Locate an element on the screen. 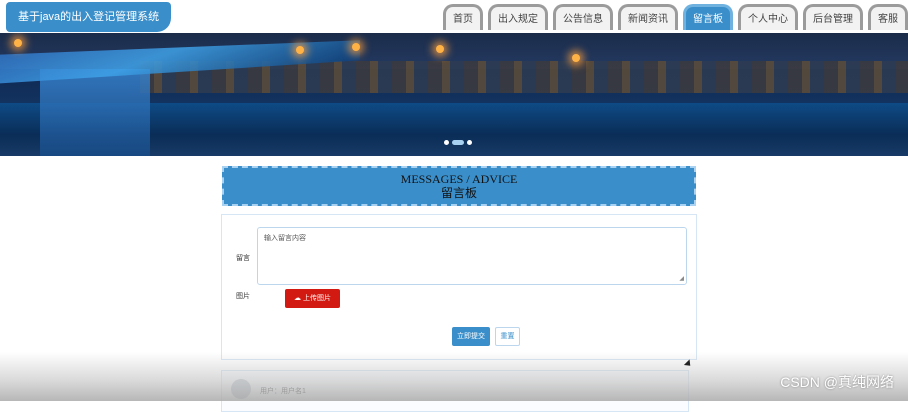  comment-user: 用户：用户名1 is located at coordinates (283, 391).